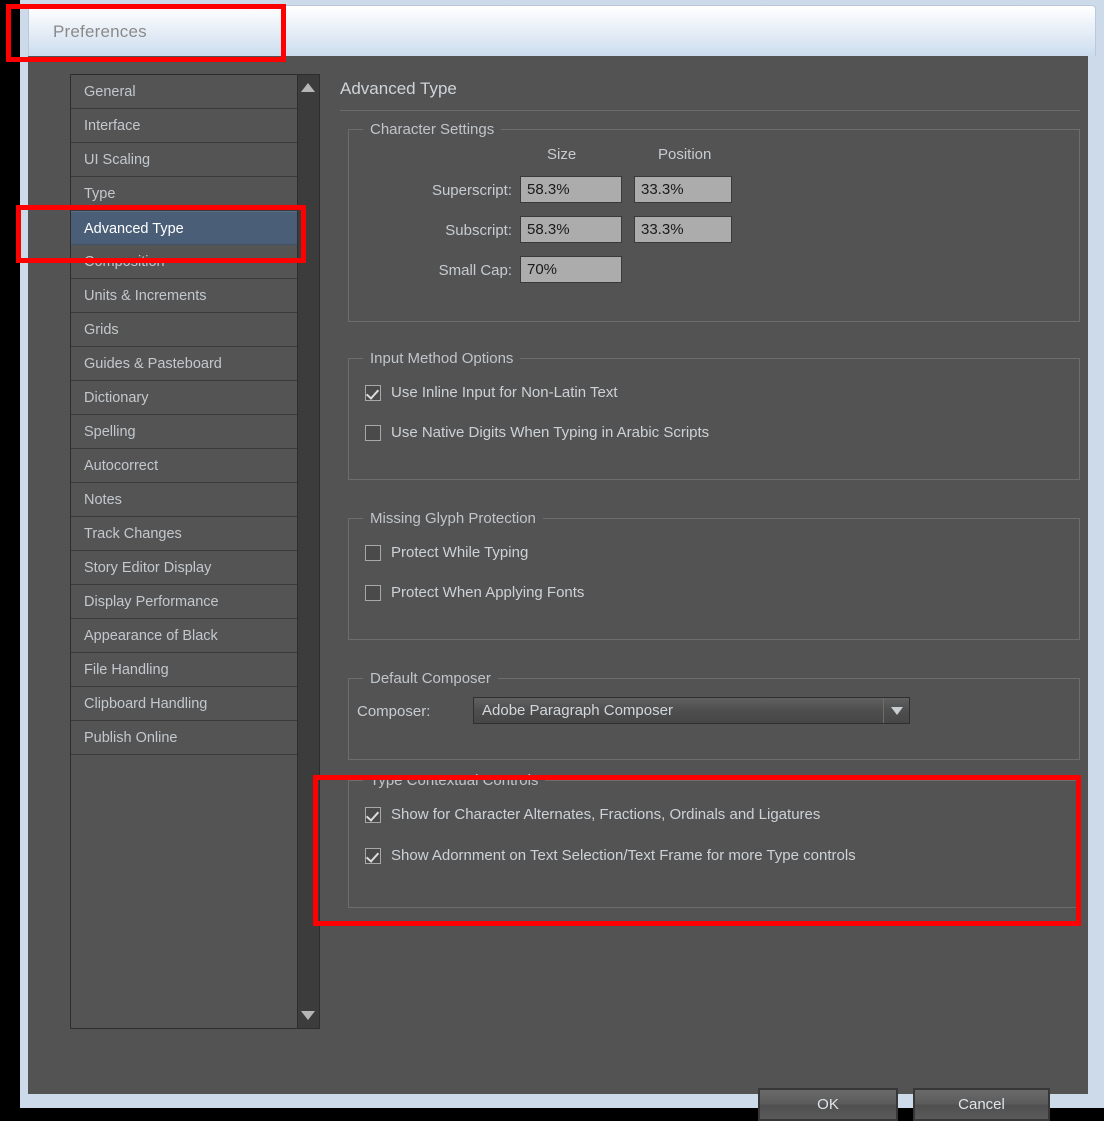  Describe the element at coordinates (185, 398) in the screenshot. I see `sidebar-item-dictionary: Dictionary` at that location.